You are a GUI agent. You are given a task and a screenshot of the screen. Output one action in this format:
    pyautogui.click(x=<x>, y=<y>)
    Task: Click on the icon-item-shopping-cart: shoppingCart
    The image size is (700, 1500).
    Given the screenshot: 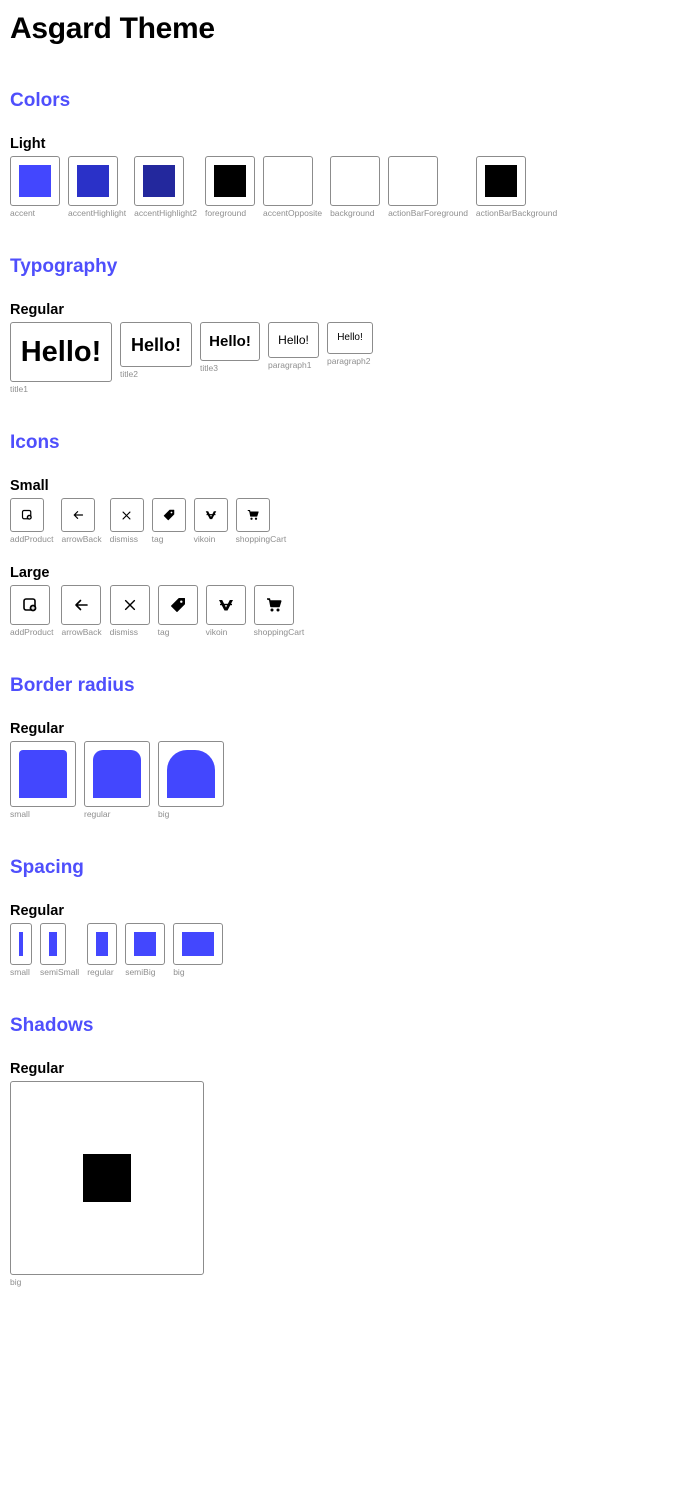 What is the action you would take?
    pyautogui.click(x=279, y=611)
    